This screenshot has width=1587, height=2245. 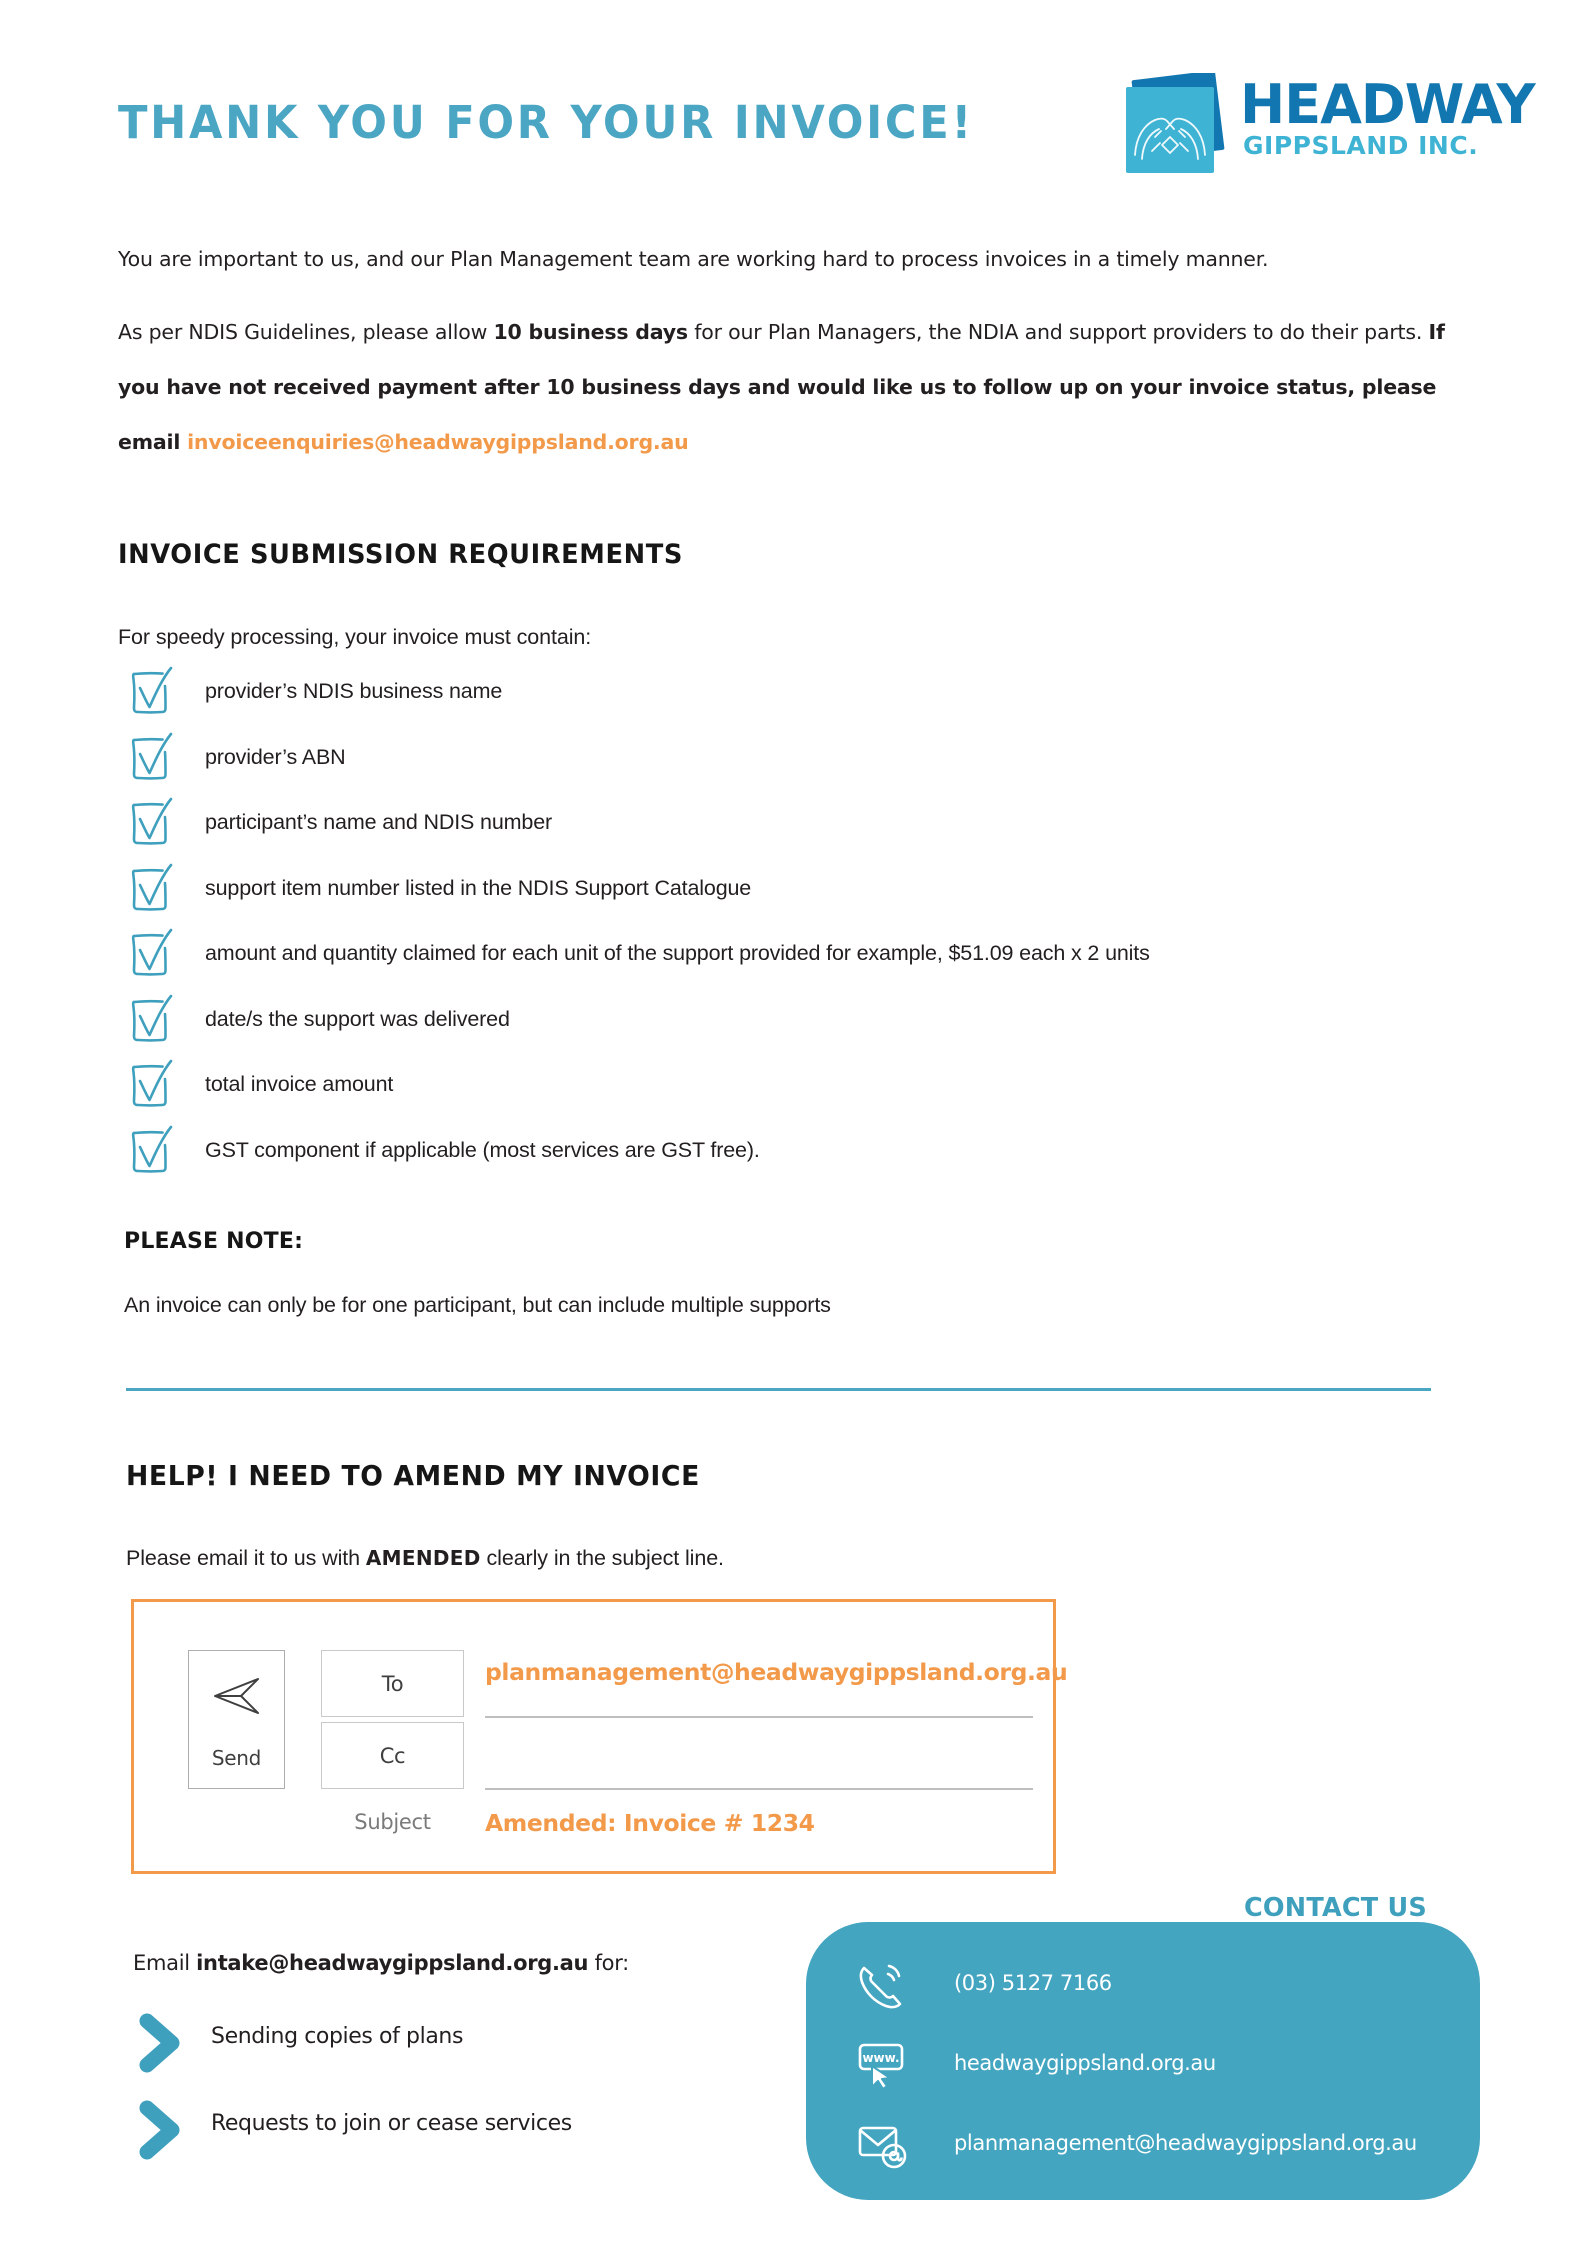 I want to click on page-title: THANK YOU FOR YOUR INVOICE!, so click(x=546, y=122).